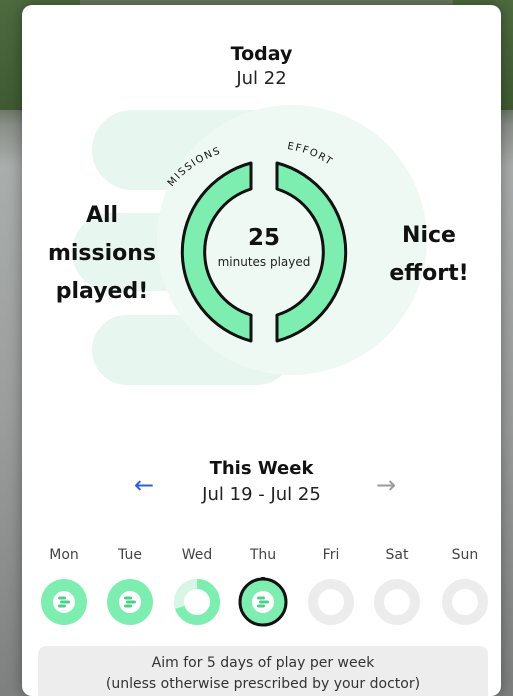  I want to click on next-week-arrow-icon: →, so click(386, 485).